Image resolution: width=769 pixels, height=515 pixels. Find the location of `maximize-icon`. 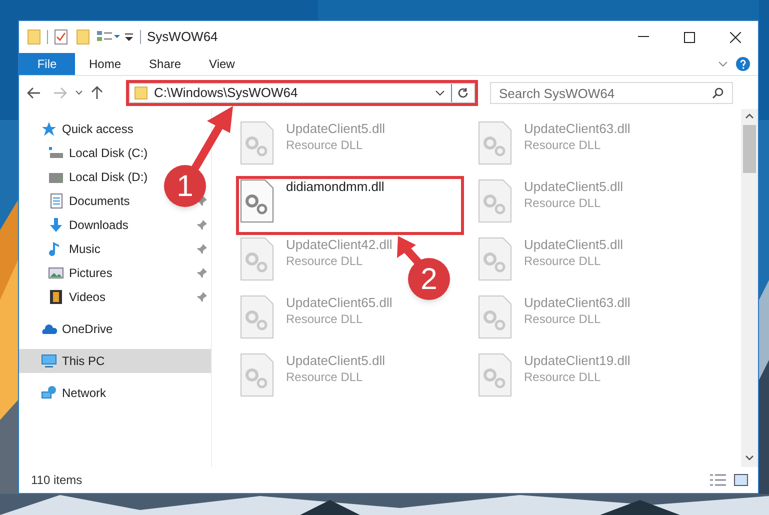

maximize-icon is located at coordinates (689, 37).